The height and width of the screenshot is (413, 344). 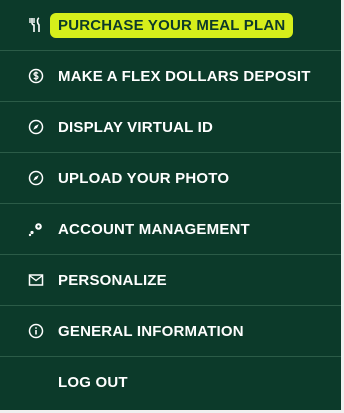 What do you see at coordinates (154, 229) in the screenshot?
I see `menu-item-label: ACCOUNT MANAGEMENT` at bounding box center [154, 229].